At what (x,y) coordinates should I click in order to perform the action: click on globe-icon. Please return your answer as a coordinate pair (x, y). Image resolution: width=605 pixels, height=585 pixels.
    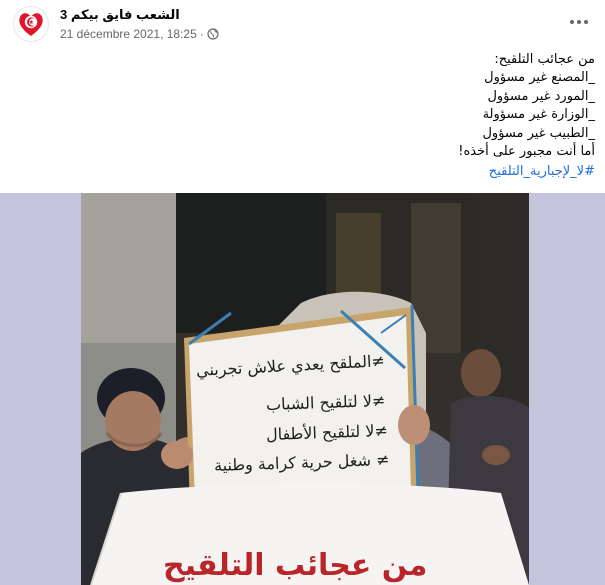
    Looking at the image, I should click on (213, 34).